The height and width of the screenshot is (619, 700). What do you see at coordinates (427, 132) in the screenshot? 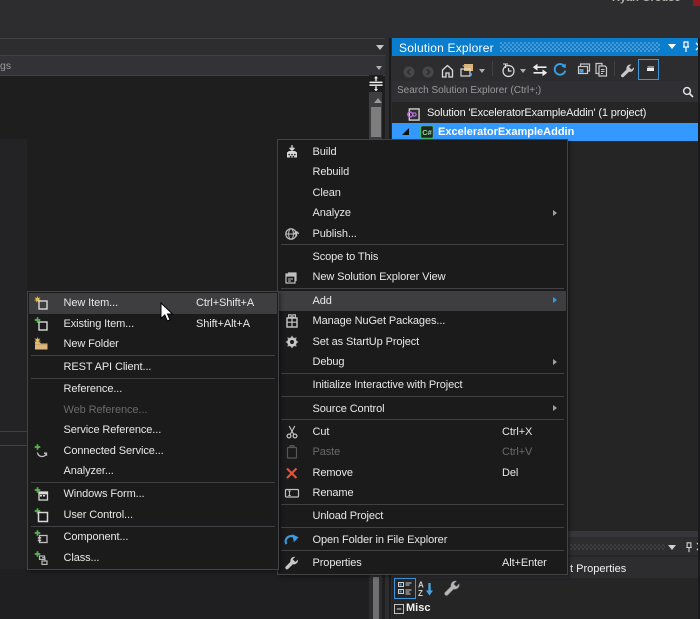
I see `svg-text: C#` at bounding box center [427, 132].